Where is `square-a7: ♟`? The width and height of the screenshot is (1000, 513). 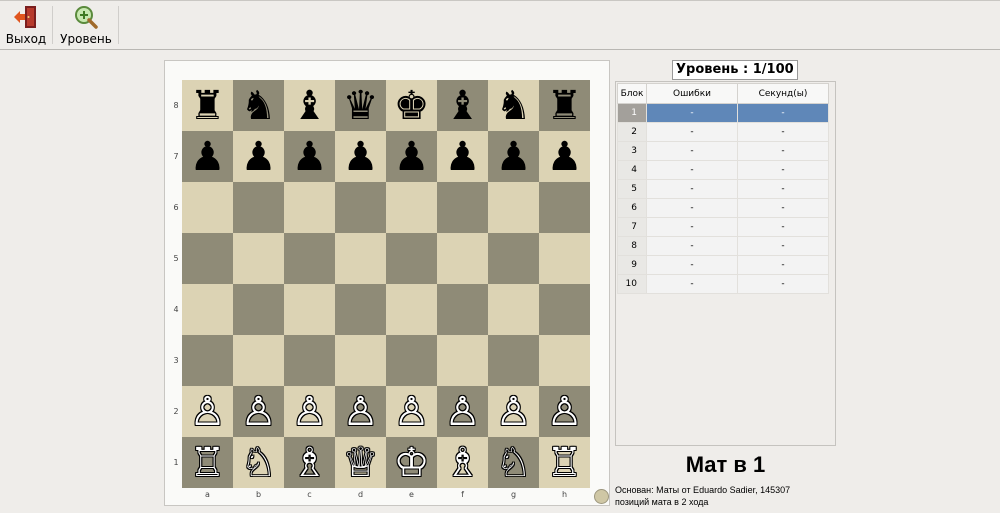 square-a7: ♟ is located at coordinates (207, 156).